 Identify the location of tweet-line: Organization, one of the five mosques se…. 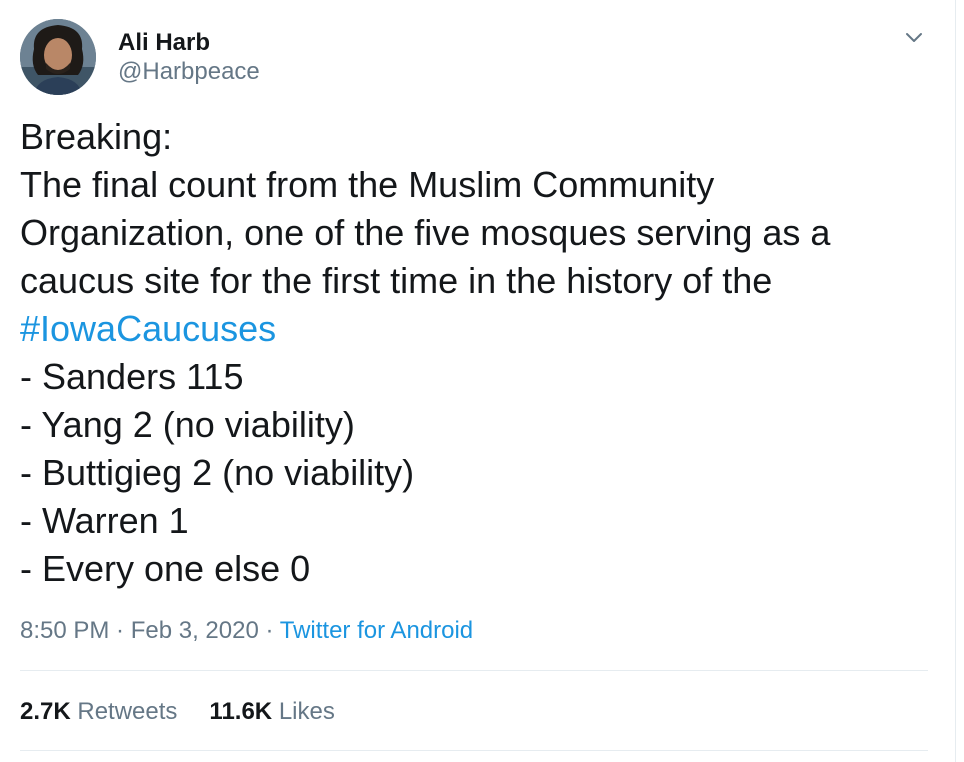
(425, 232).